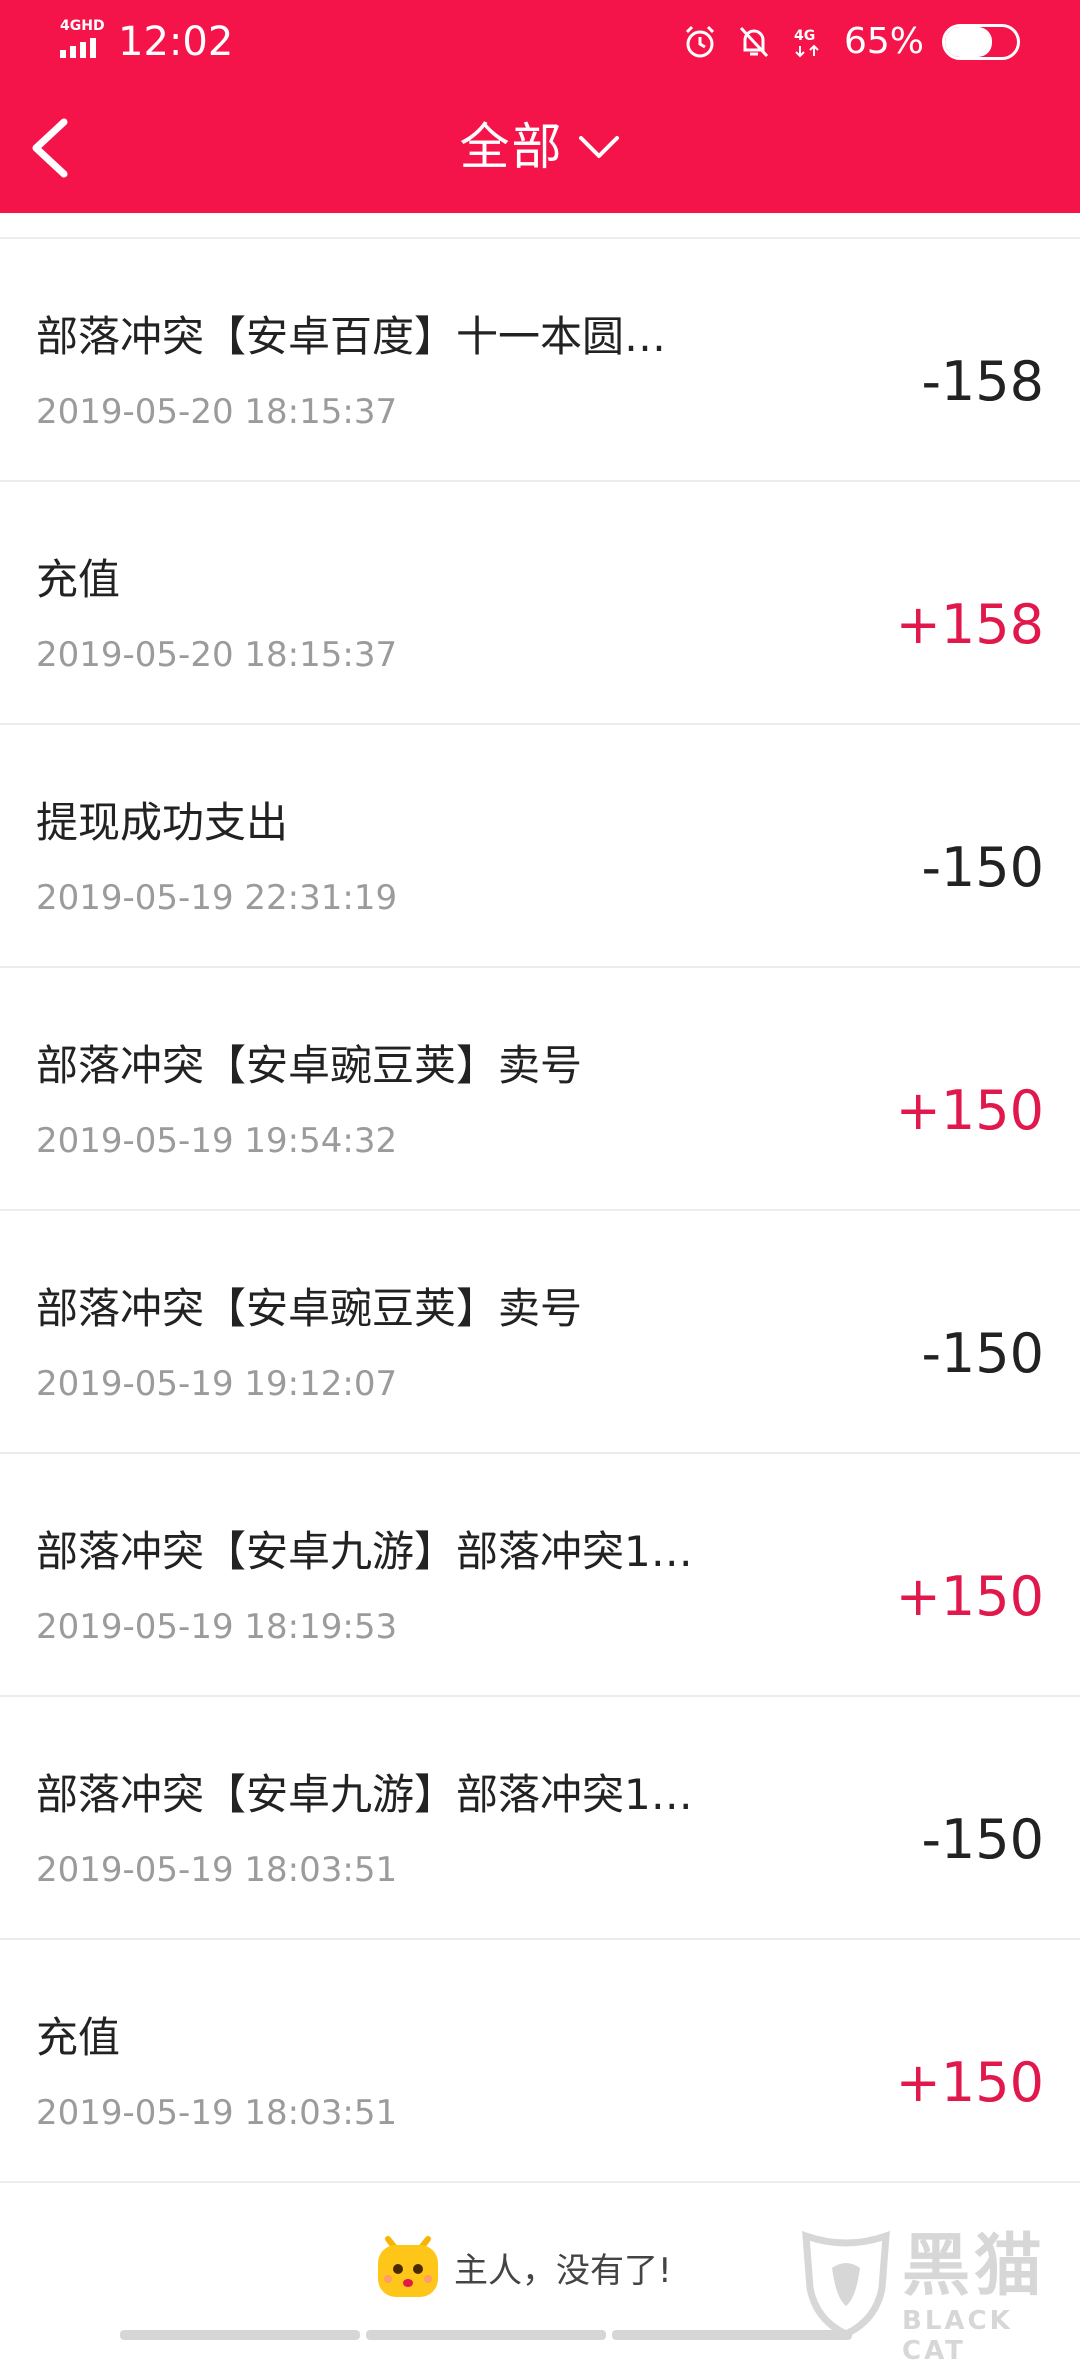  What do you see at coordinates (982, 381) in the screenshot?
I see `transaction-amount: -158` at bounding box center [982, 381].